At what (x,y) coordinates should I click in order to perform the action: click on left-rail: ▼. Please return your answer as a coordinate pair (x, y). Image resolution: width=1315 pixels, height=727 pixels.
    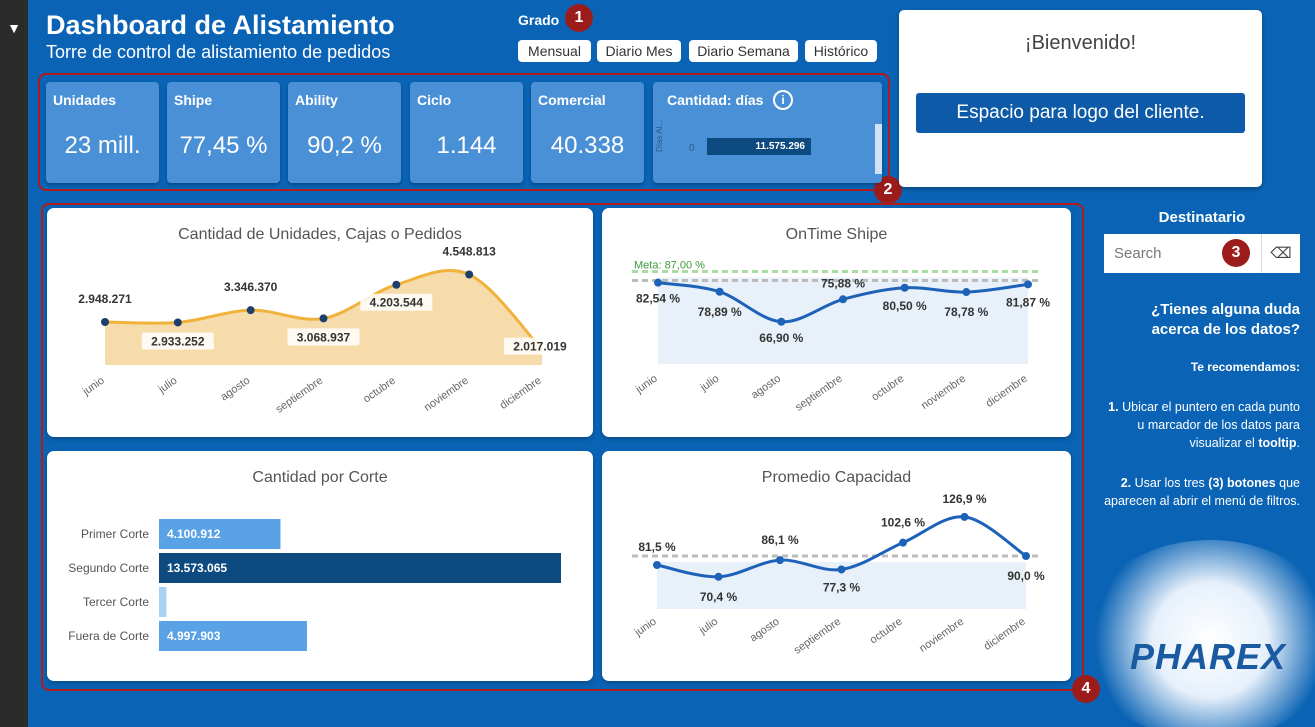
    Looking at the image, I should click on (14, 363).